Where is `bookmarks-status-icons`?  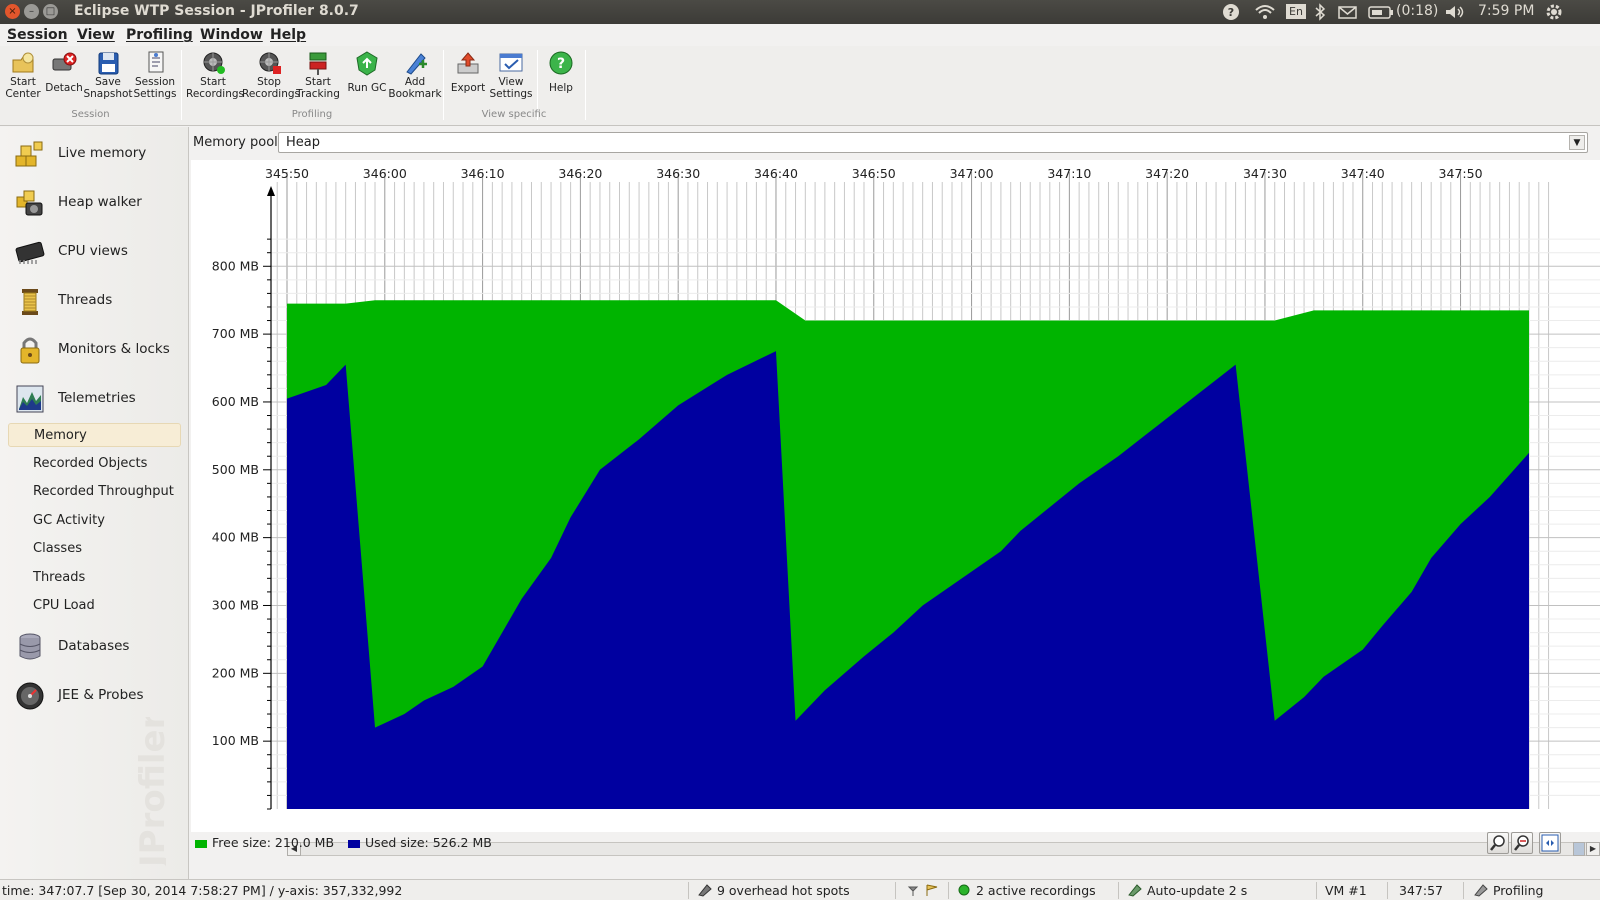 bookmarks-status-icons is located at coordinates (923, 891).